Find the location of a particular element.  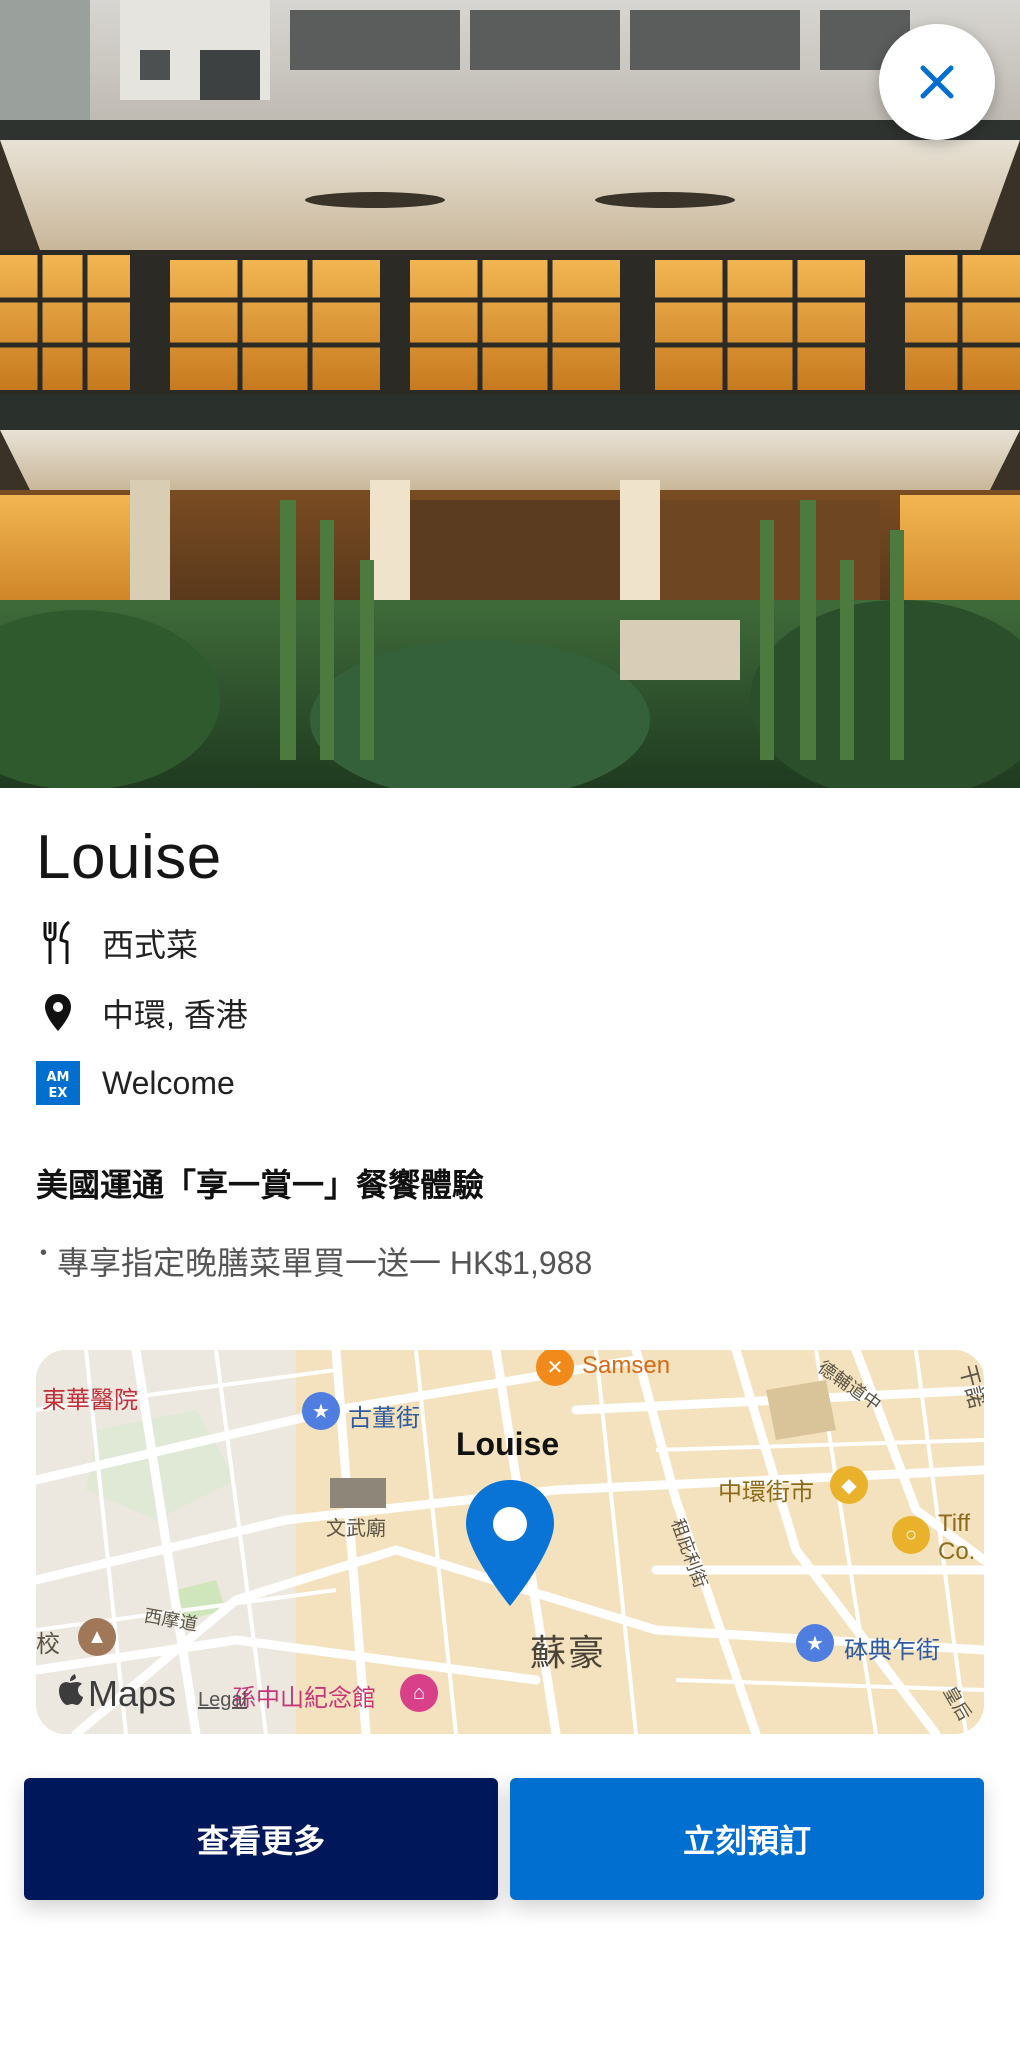

map-label-tiffany-2: Co. is located at coordinates (957, 1551).